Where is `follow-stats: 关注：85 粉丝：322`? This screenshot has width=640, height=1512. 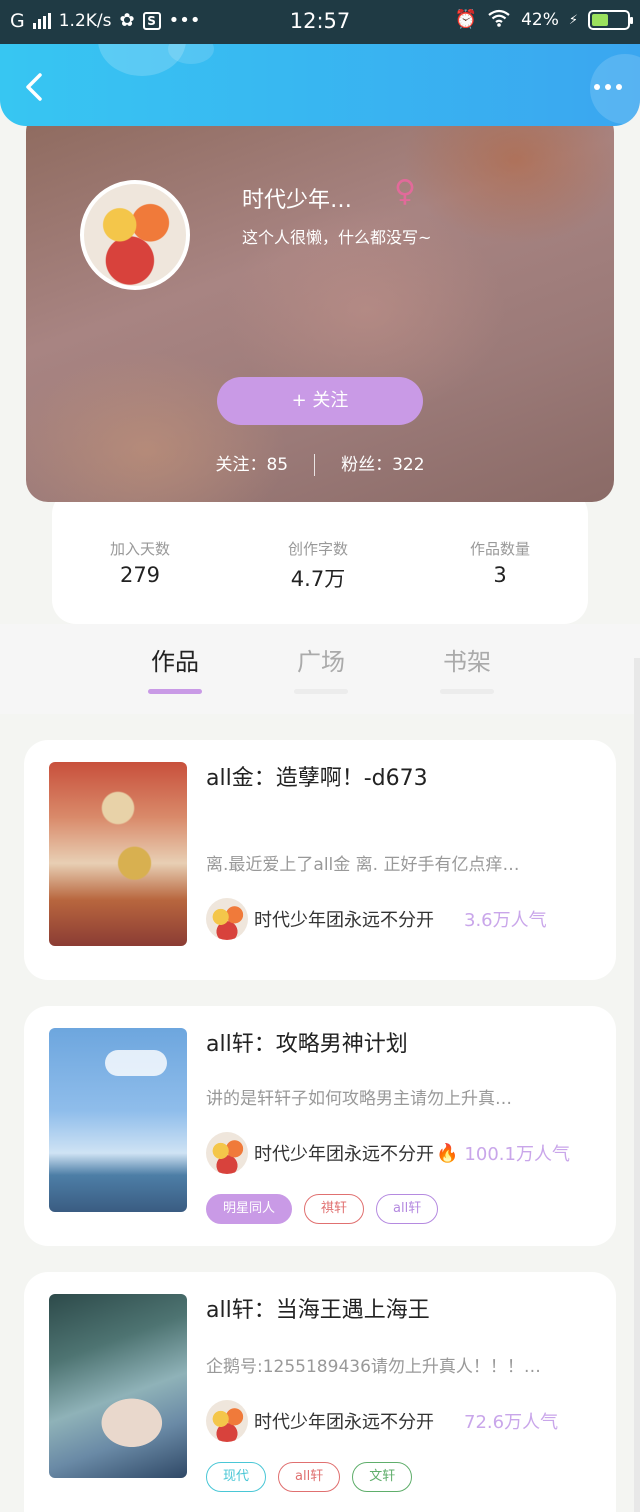
follow-stats: 关注：85 粉丝：322 is located at coordinates (320, 463).